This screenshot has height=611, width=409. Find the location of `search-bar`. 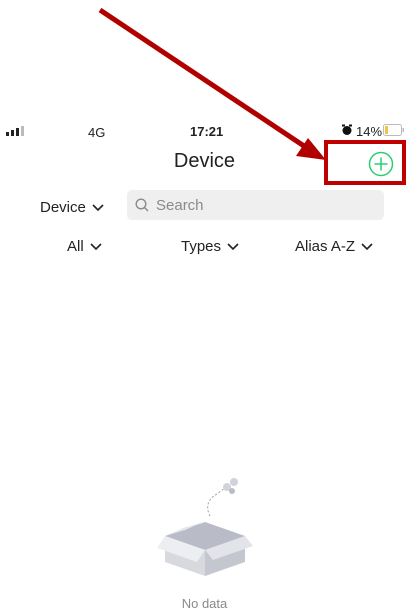

search-bar is located at coordinates (255, 205).